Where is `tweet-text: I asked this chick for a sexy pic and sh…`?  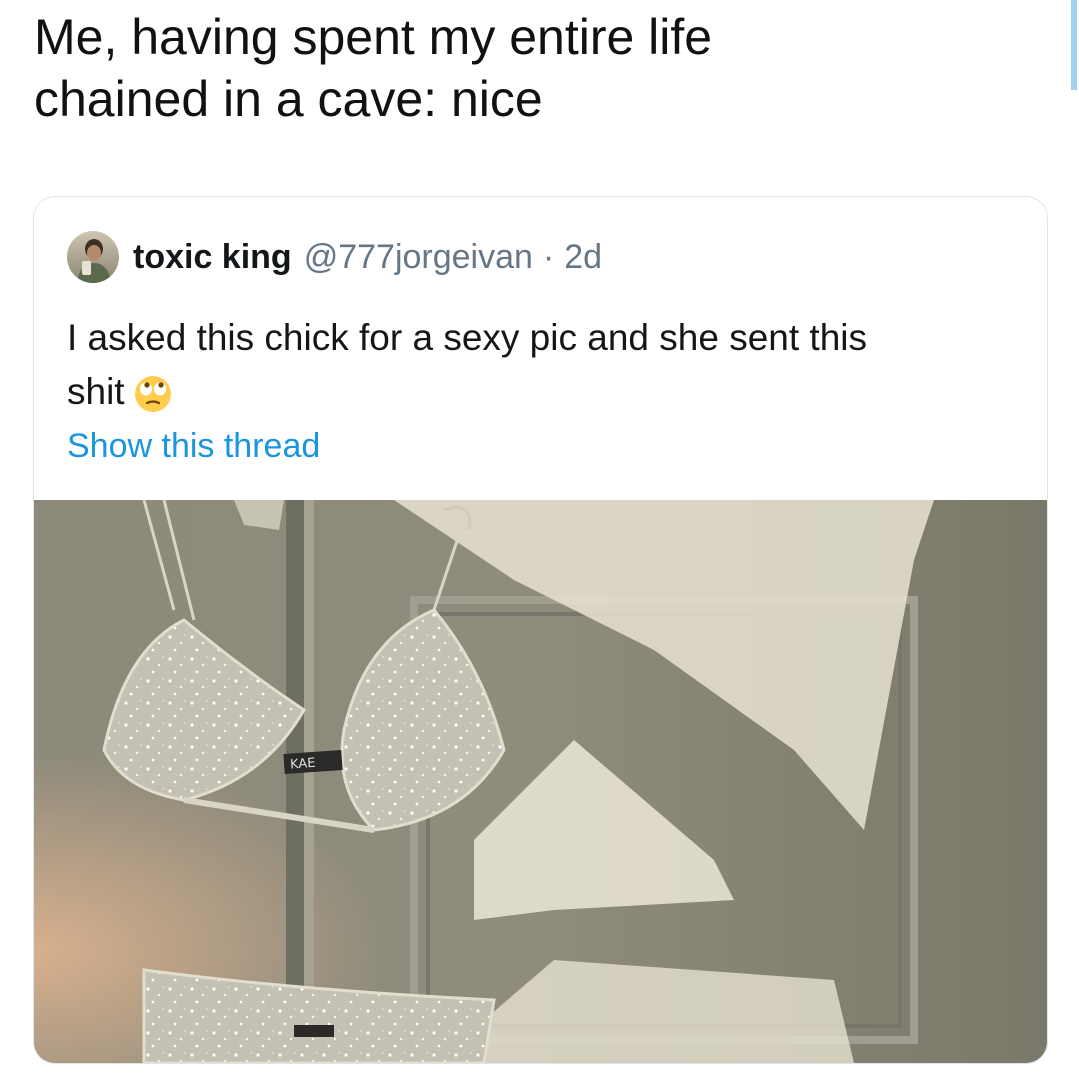 tweet-text: I asked this chick for a sexy pic and sh… is located at coordinates (527, 365).